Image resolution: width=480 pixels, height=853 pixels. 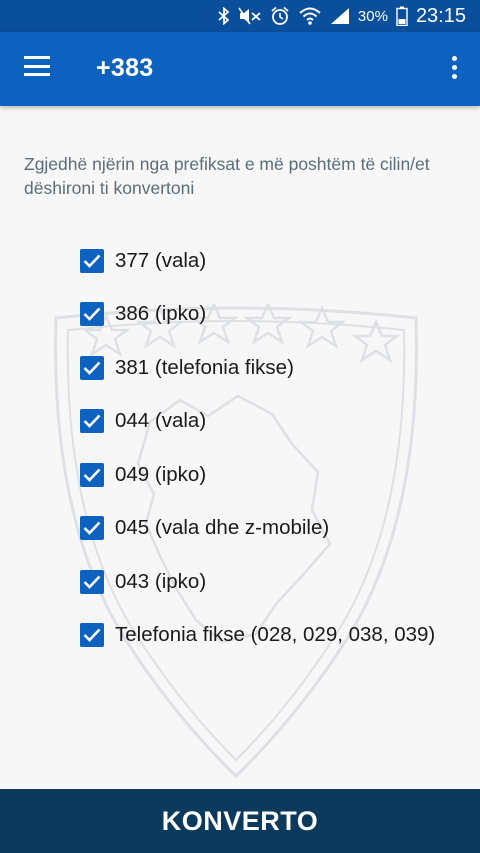 What do you see at coordinates (454, 69) in the screenshot?
I see `overflow-icon` at bounding box center [454, 69].